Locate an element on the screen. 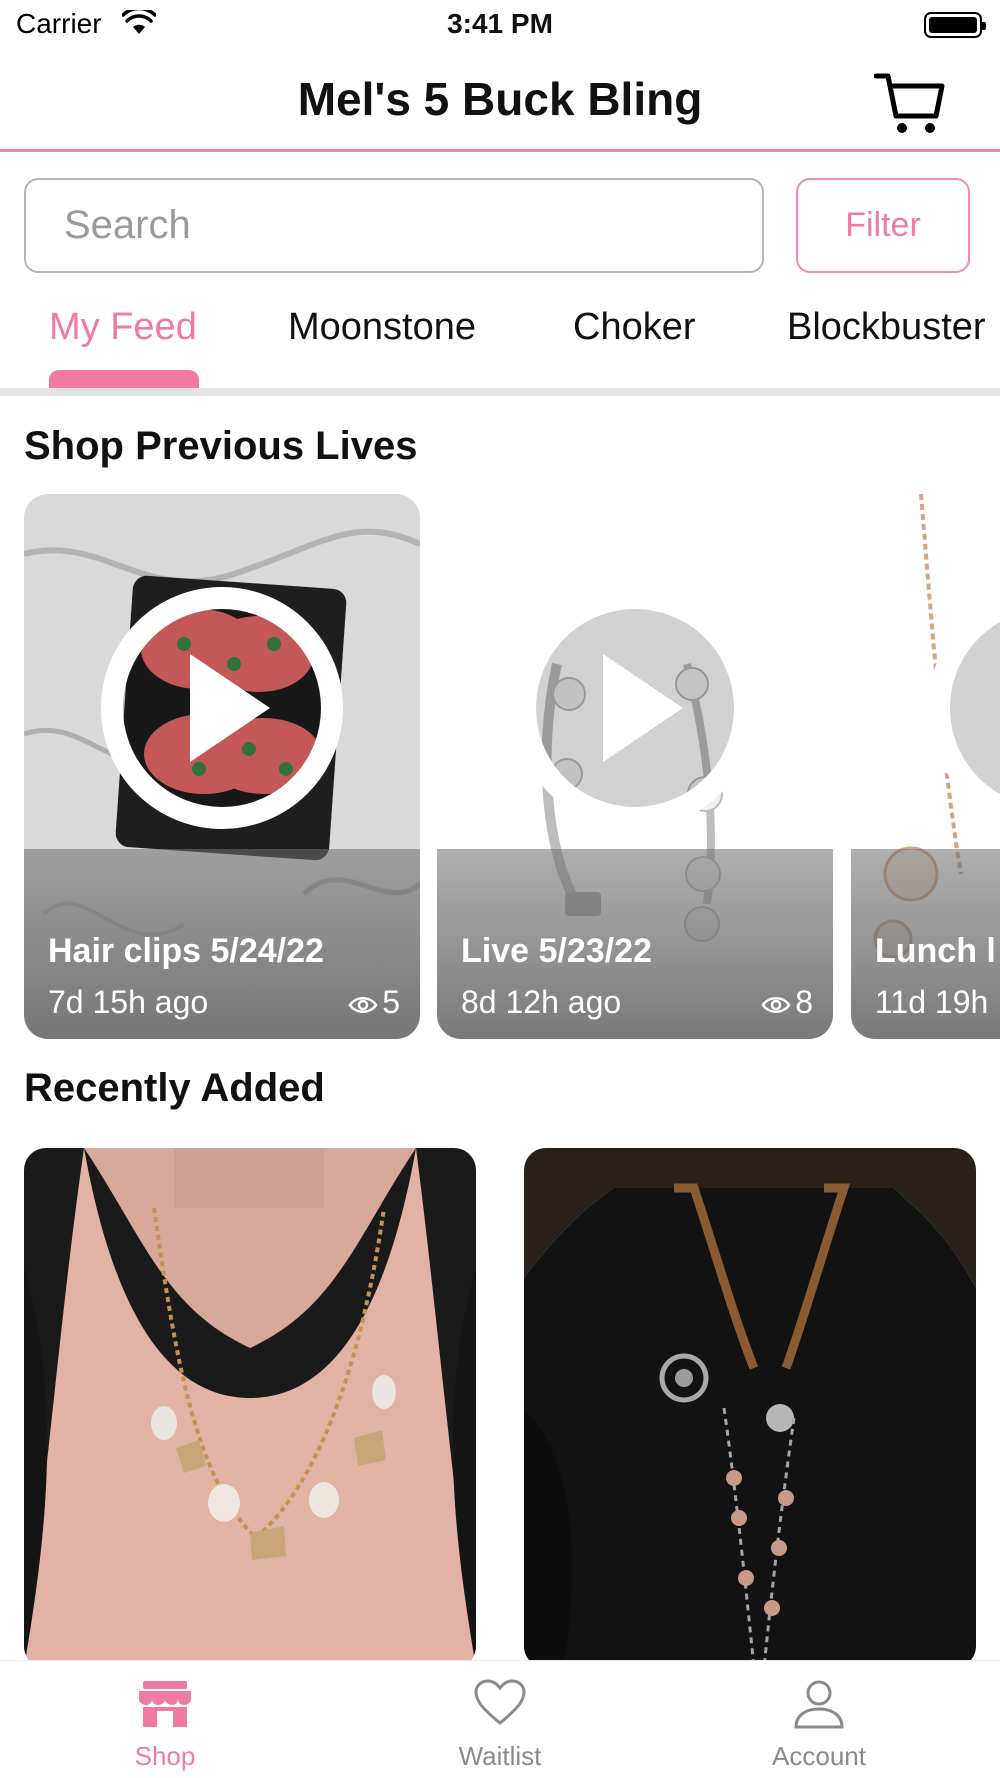 Image resolution: width=1000 pixels, height=1778 pixels. live-title: Hair clips 5/24/22 is located at coordinates (186, 951).